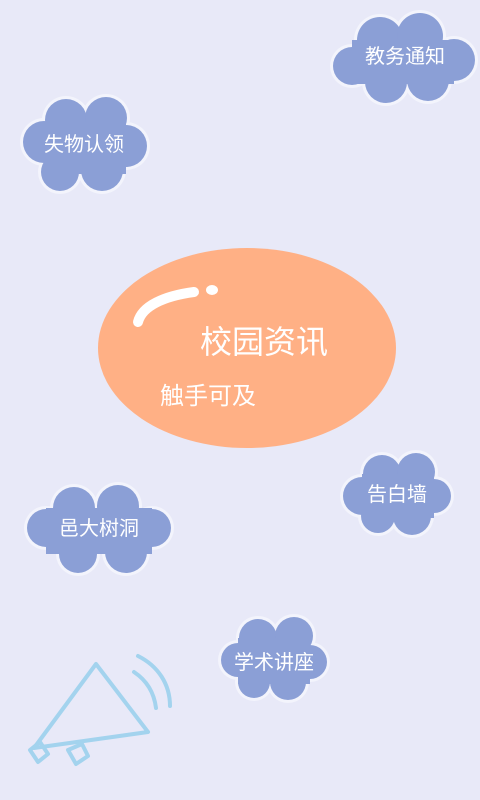 The image size is (480, 800). I want to click on notice-wall-button: 告白墙, so click(397, 494).